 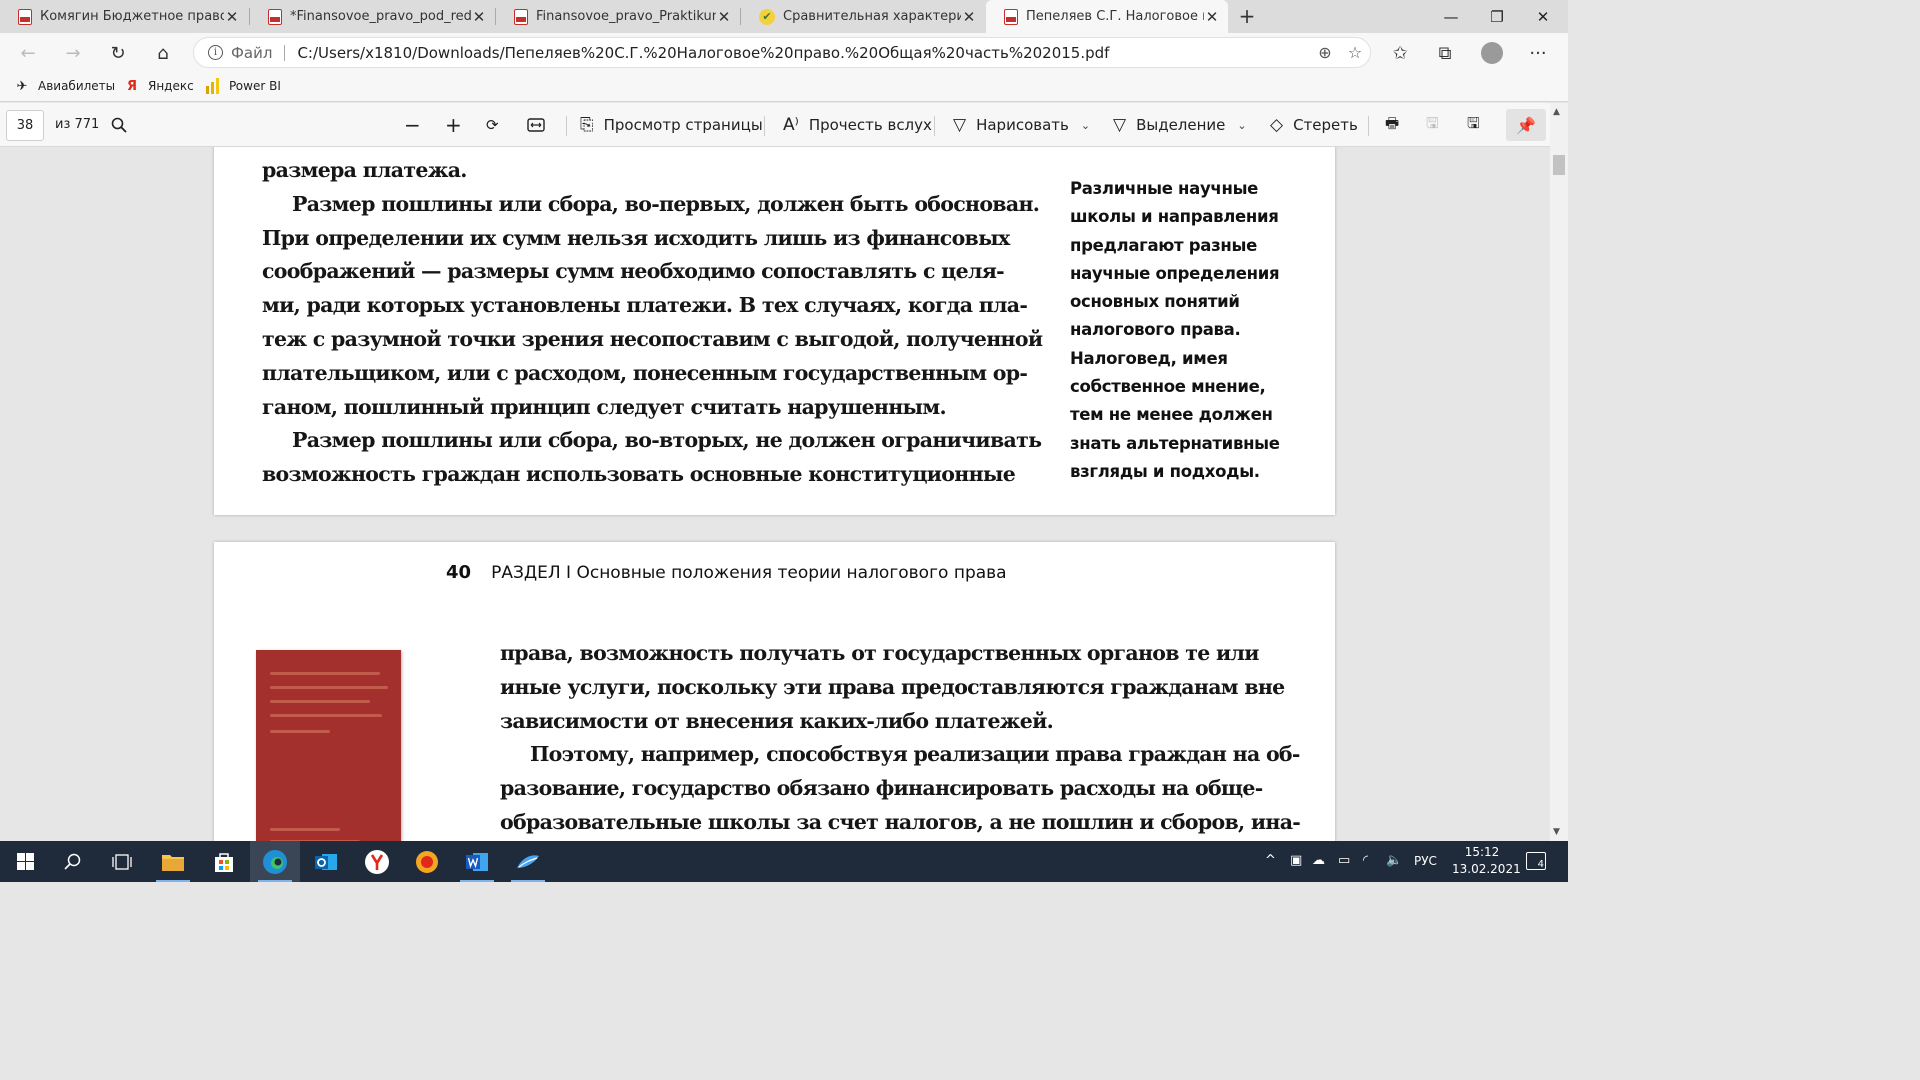 I want to click on edge-icon, so click(x=275, y=861).